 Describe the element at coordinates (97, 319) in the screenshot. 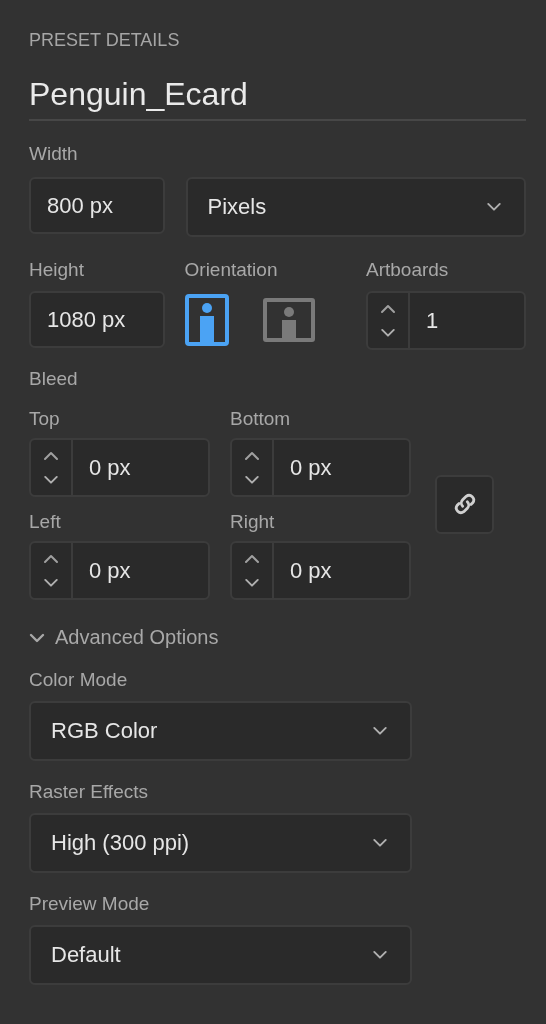

I see `input-field: 1080 px` at that location.